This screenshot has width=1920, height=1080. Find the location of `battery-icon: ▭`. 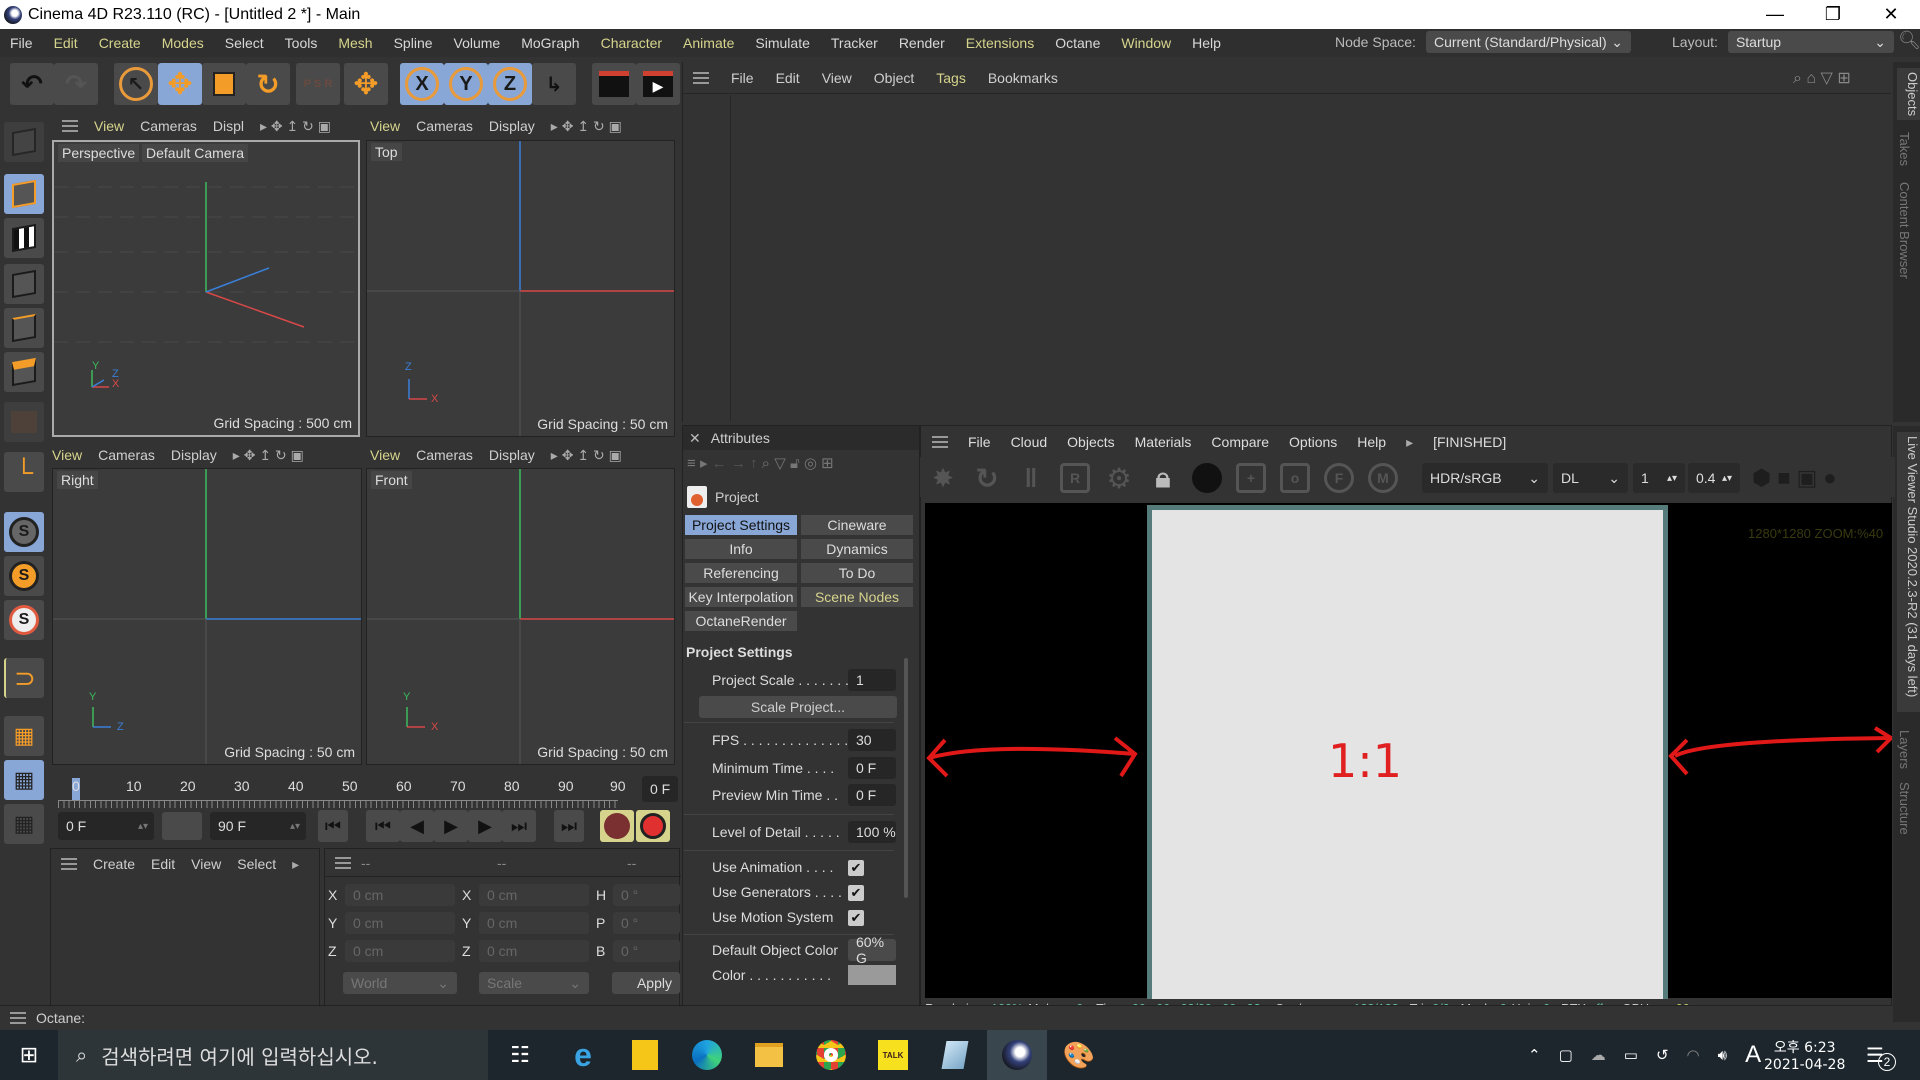

battery-icon: ▭ is located at coordinates (1631, 1055).